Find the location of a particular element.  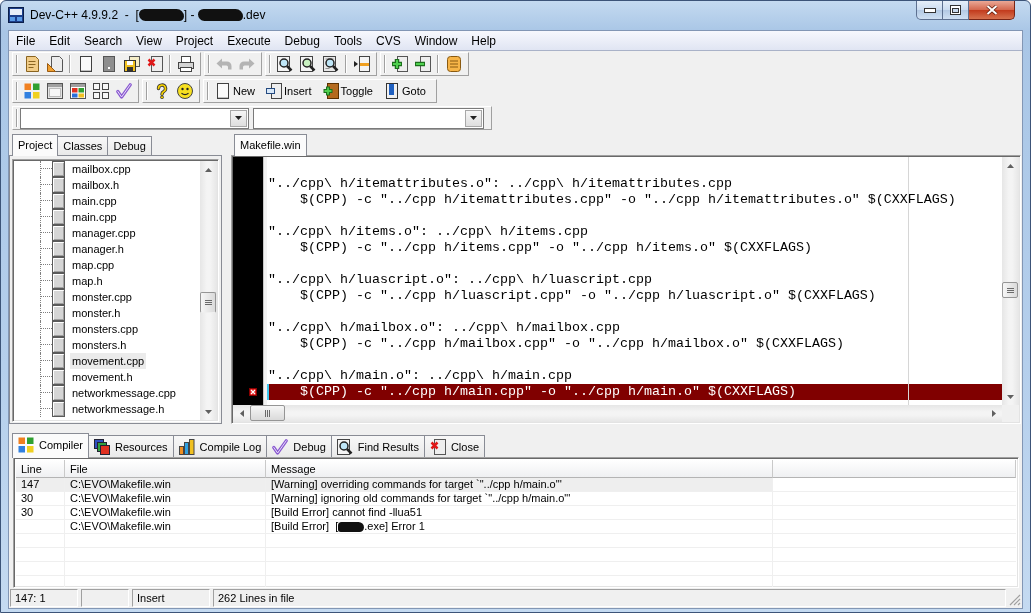

tree-item: movement.h is located at coordinates (102, 377).